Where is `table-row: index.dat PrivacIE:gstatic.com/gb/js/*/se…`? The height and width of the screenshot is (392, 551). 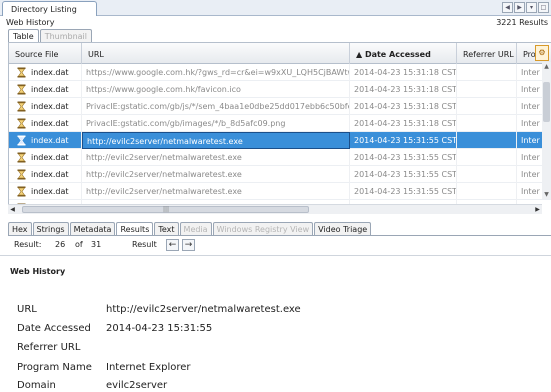
table-row: index.dat PrivacIE:gstatic.com/gb/js/*/se… is located at coordinates (280, 106).